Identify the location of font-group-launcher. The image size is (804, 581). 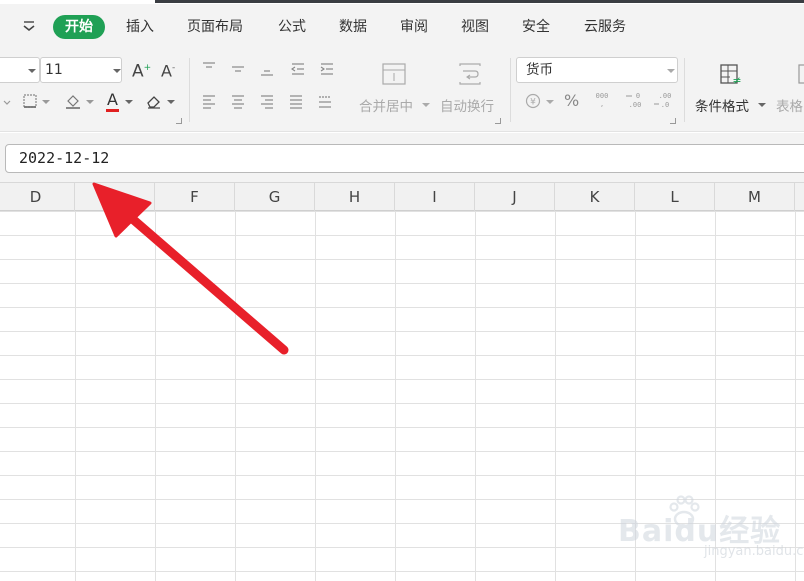
(179, 121).